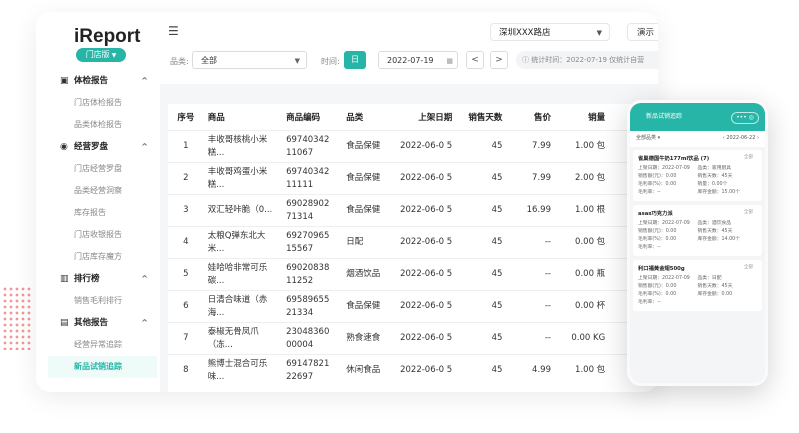 This screenshot has width=799, height=433. I want to click on store-select: 深圳XXX路店 ▼, so click(550, 32).